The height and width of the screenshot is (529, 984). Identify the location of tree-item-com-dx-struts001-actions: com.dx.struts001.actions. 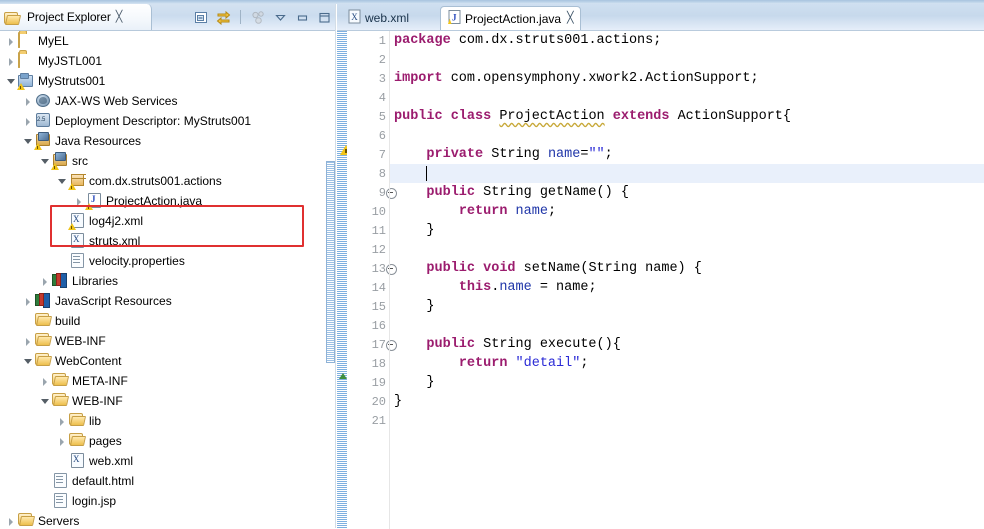
(160, 181).